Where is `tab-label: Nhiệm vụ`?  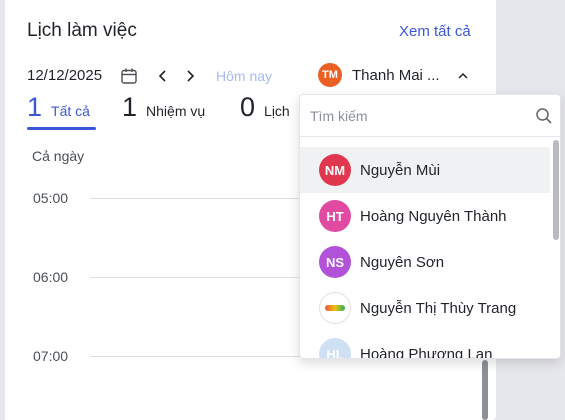 tab-label: Nhiệm vụ is located at coordinates (176, 111).